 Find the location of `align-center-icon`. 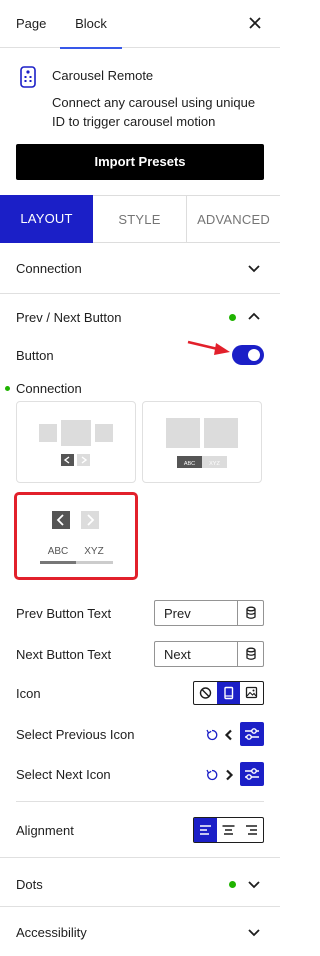

align-center-icon is located at coordinates (228, 830).